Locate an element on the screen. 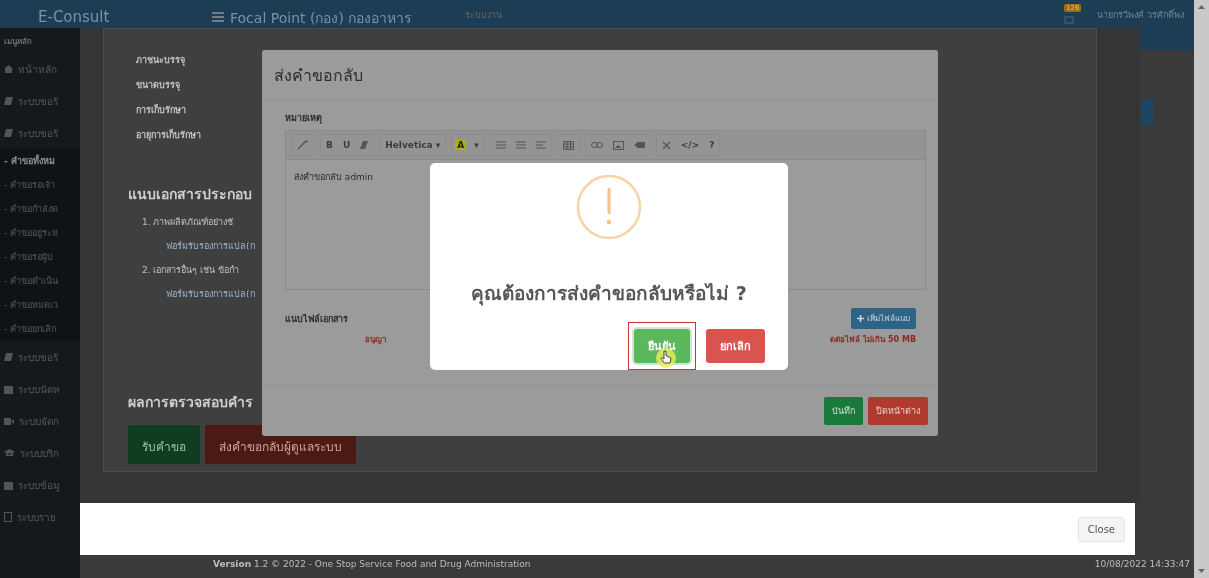 The image size is (1209, 578). highlight-button: A is located at coordinates (461, 145).